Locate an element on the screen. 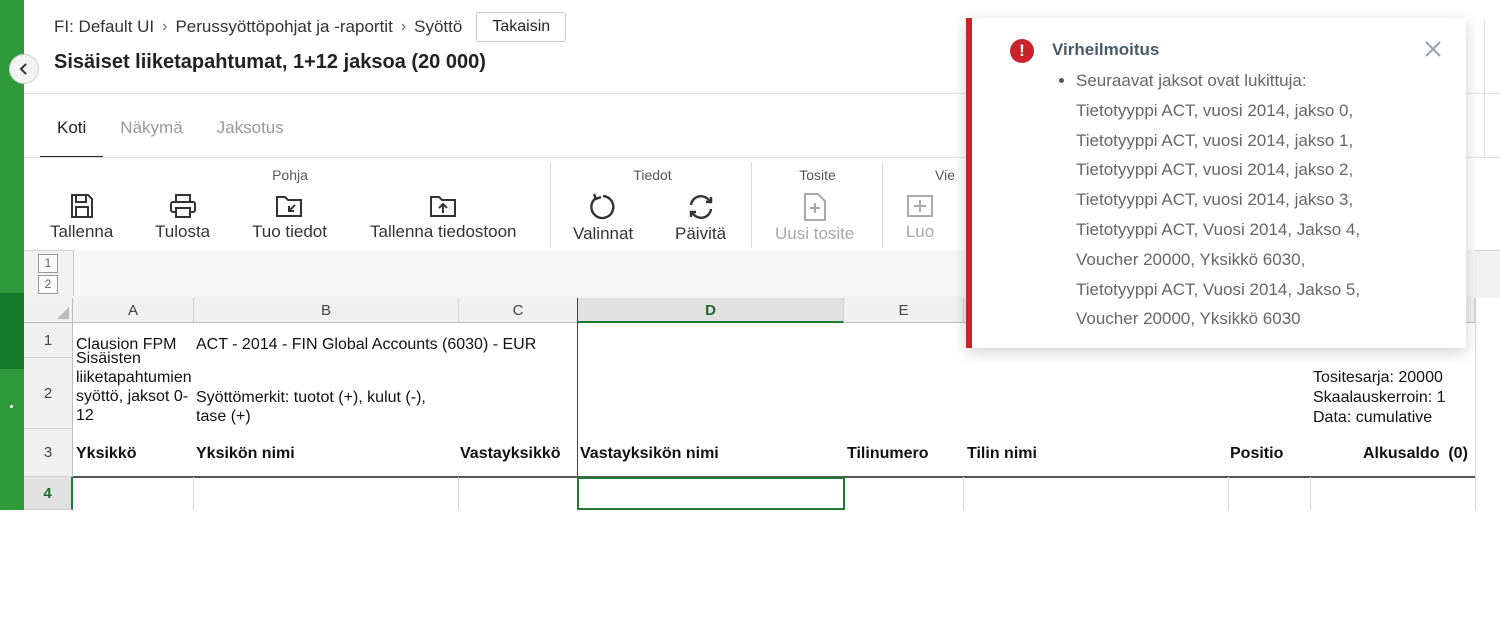 The width and height of the screenshot is (1500, 625). refresh-button: Päivitä is located at coordinates (700, 218).